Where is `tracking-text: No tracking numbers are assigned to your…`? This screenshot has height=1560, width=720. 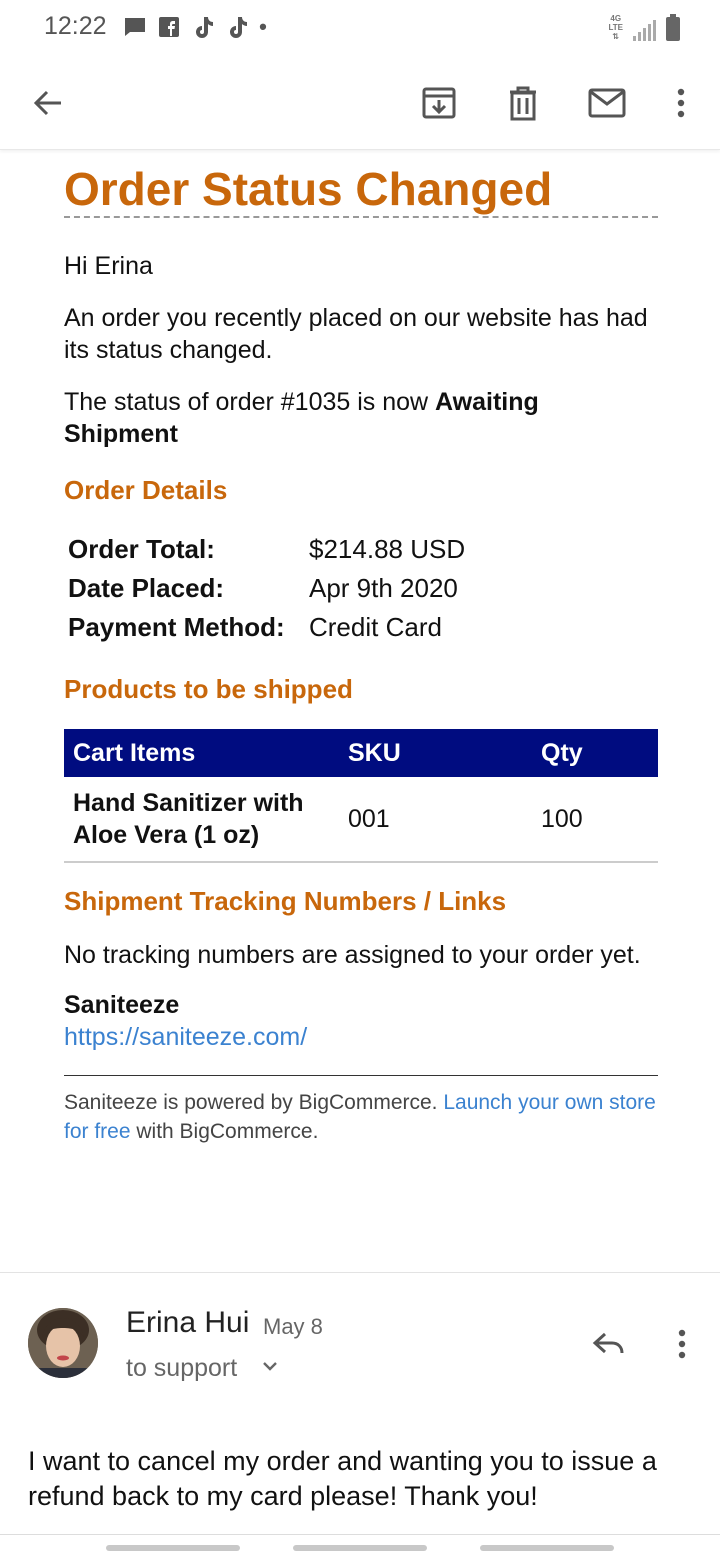 tracking-text: No tracking numbers are assigned to your… is located at coordinates (352, 955).